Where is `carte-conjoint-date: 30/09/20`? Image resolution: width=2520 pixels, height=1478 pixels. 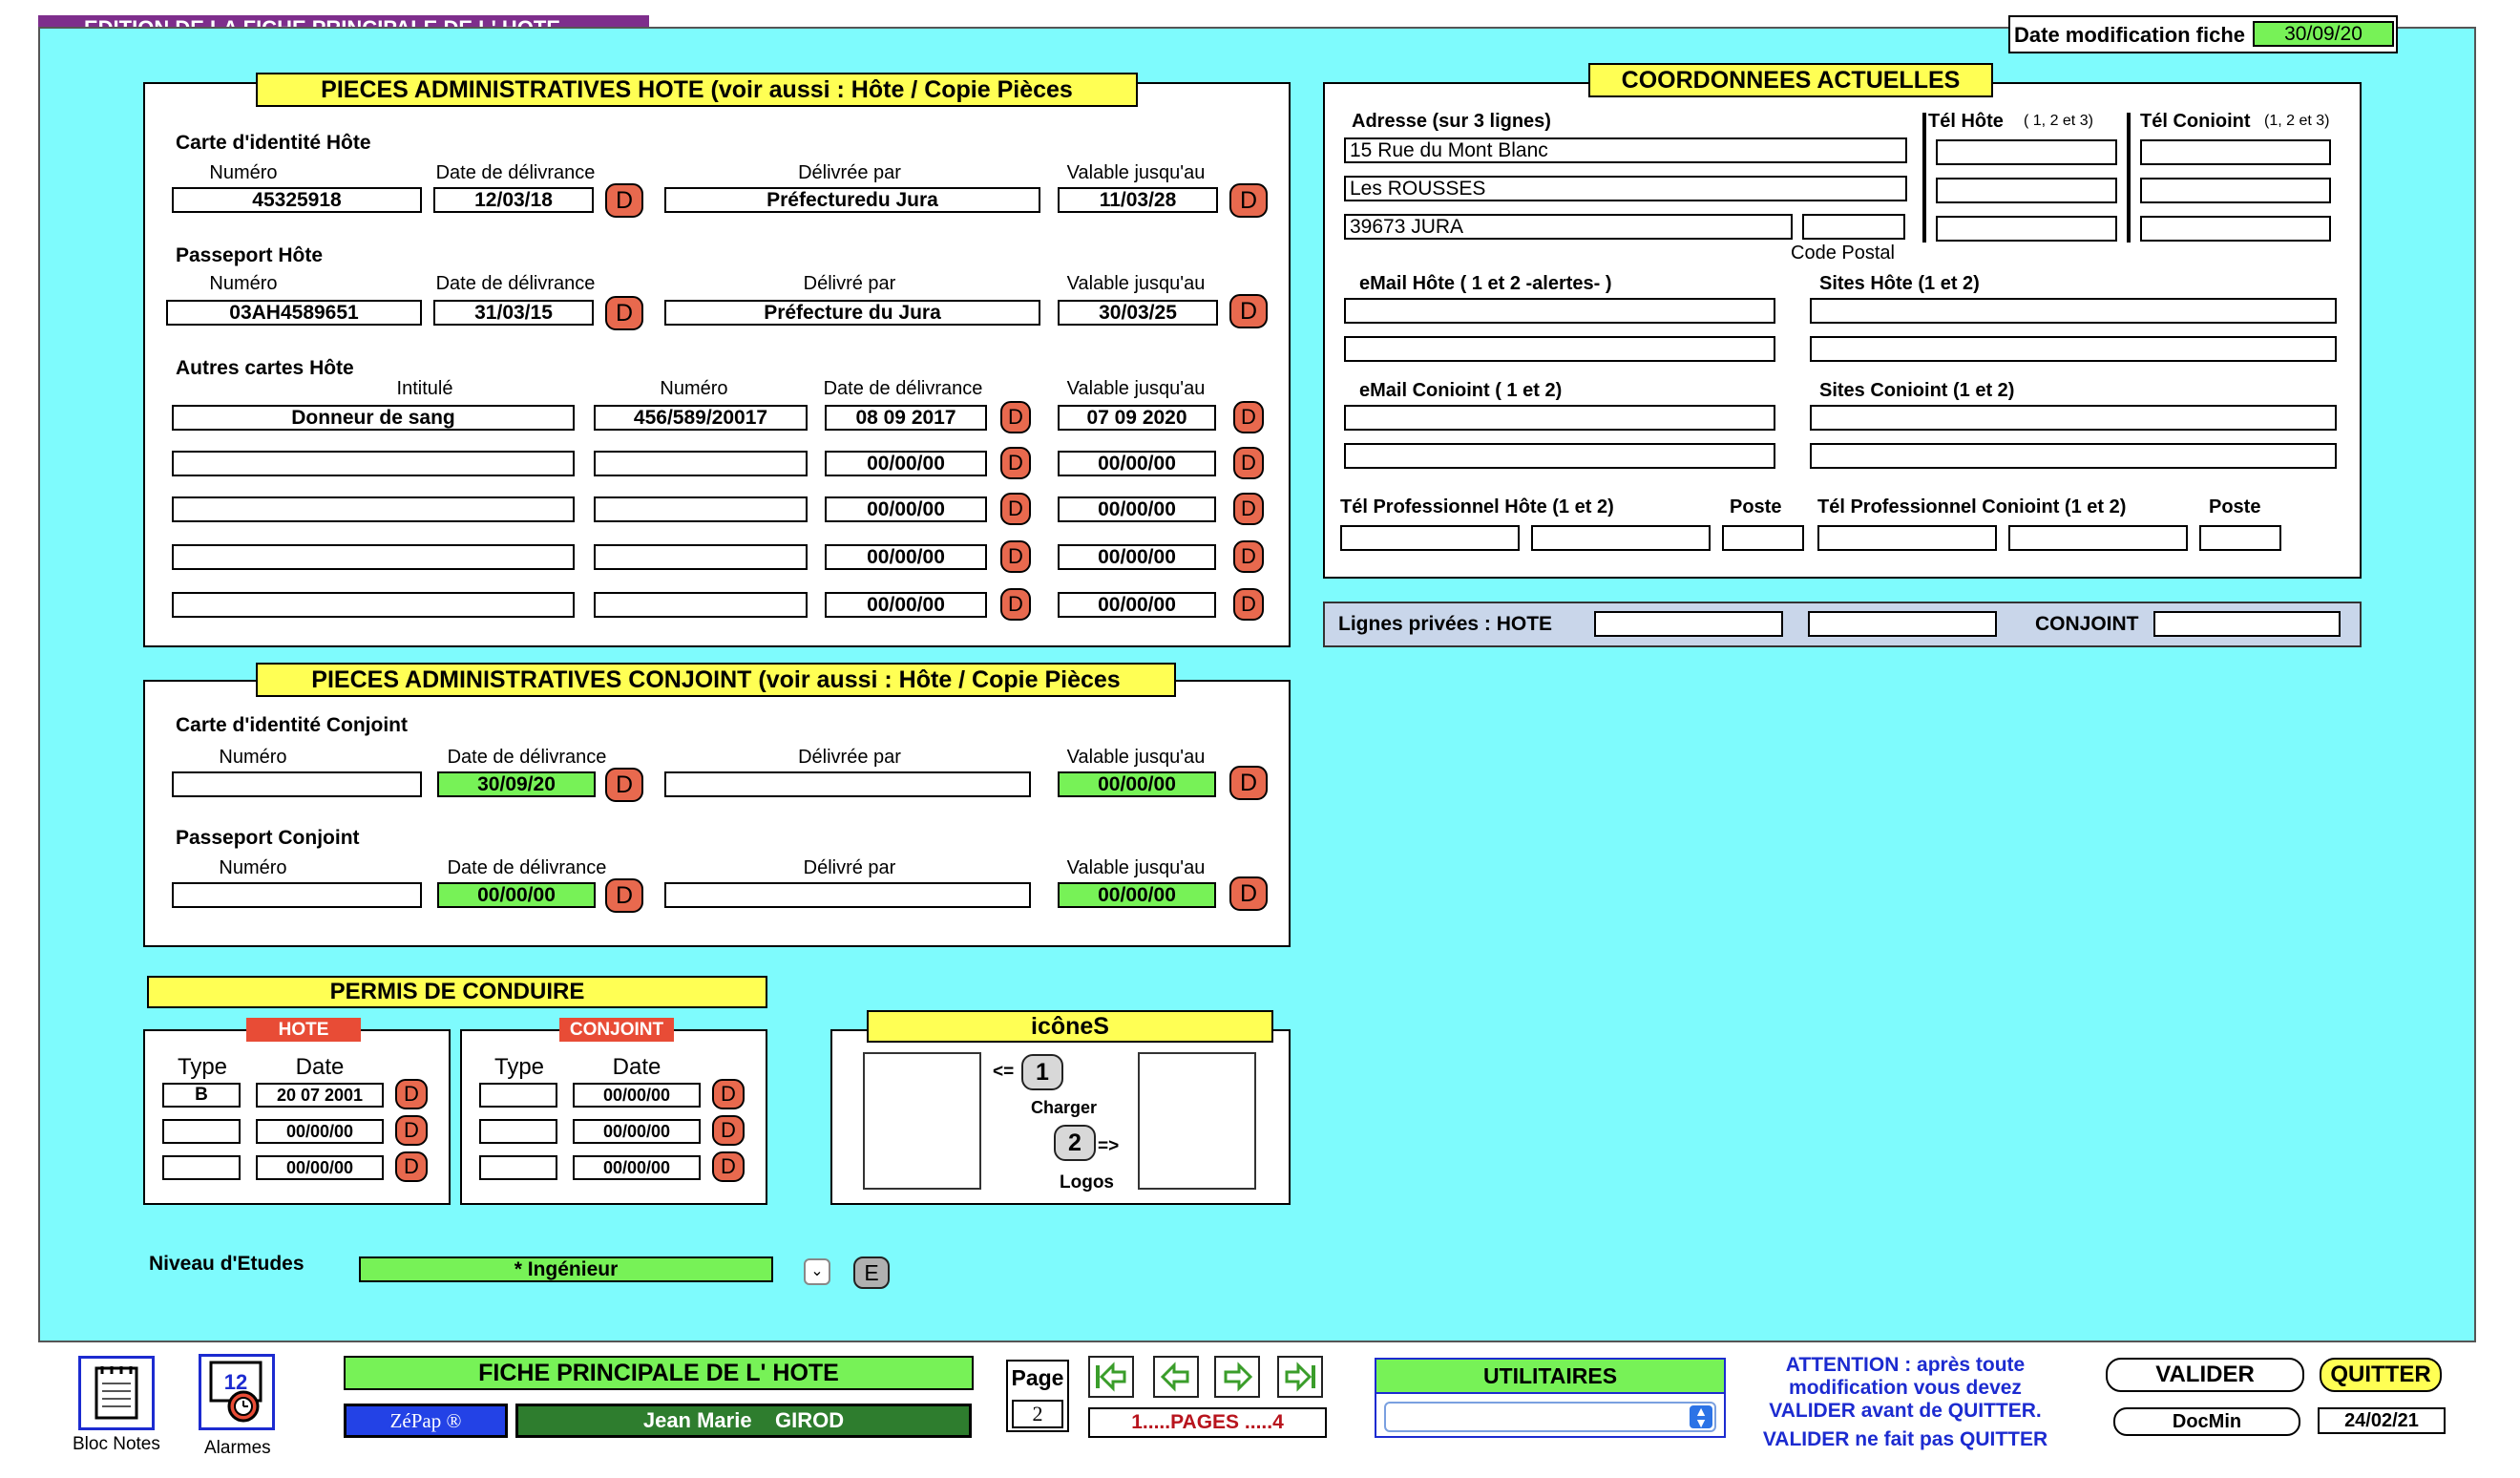
carte-conjoint-date: 30/09/20 is located at coordinates (516, 784).